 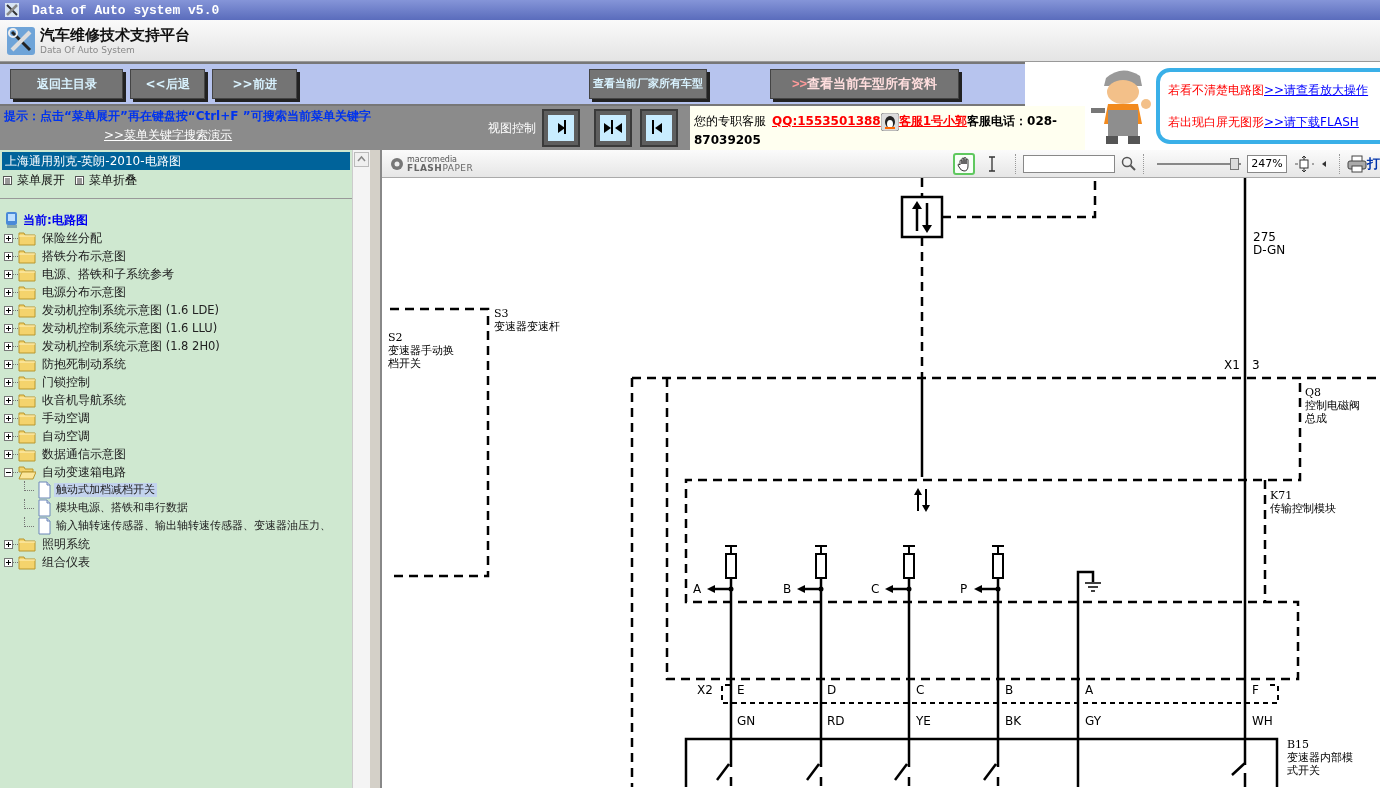 What do you see at coordinates (397, 163) in the screenshot?
I see `logo-icon` at bounding box center [397, 163].